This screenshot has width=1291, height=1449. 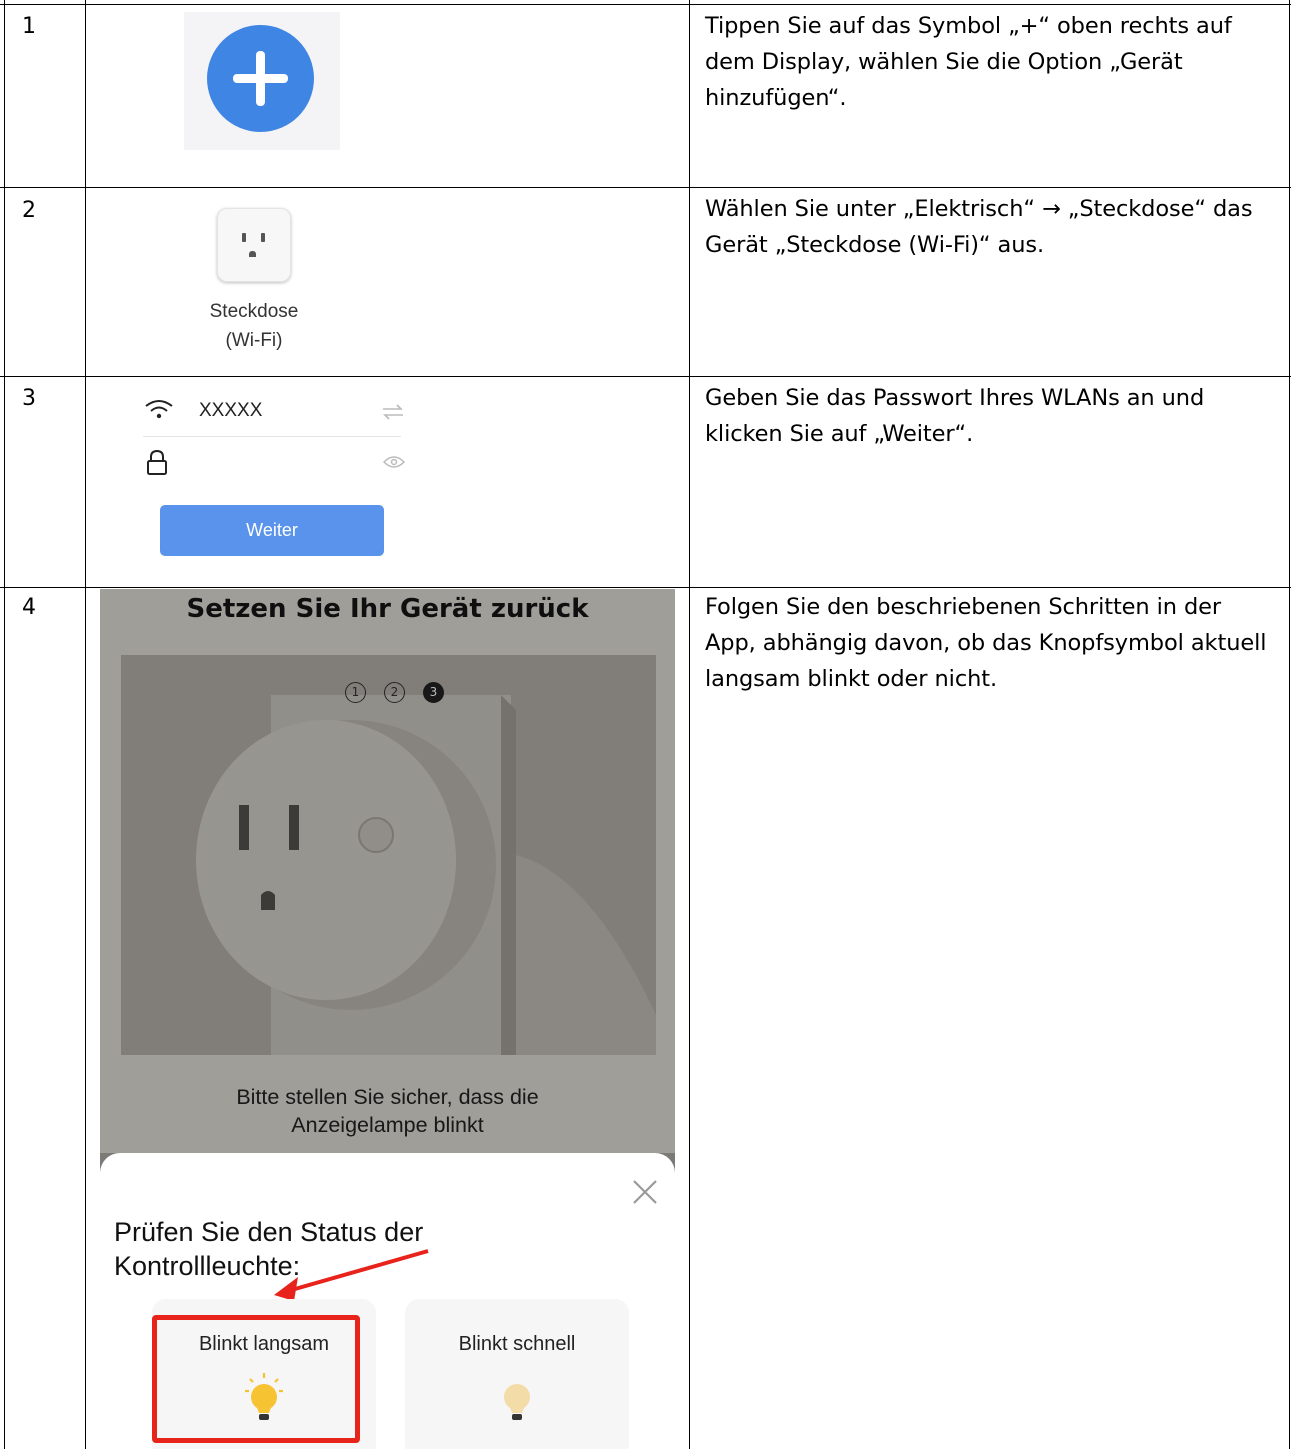 I want to click on table-border-left, so click(x=4, y=724).